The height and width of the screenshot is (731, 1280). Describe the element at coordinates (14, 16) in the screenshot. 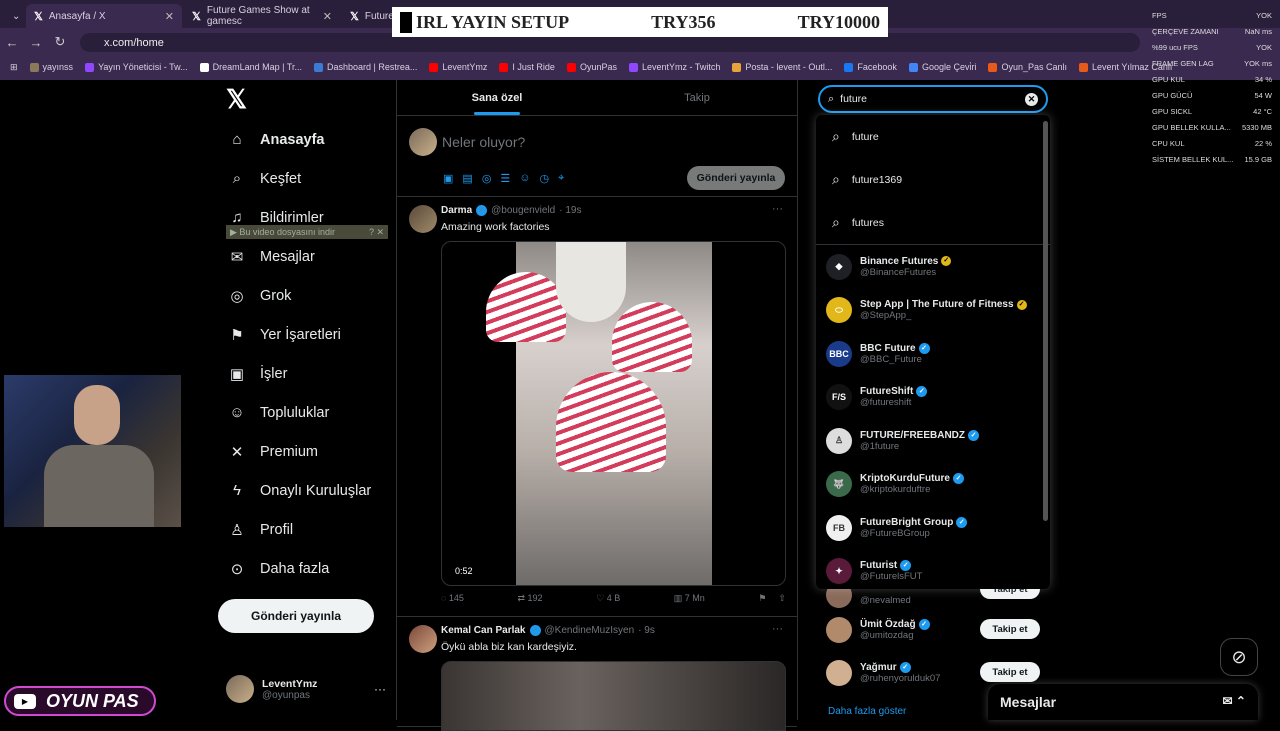

I see `tab-list-button: ⌄` at that location.